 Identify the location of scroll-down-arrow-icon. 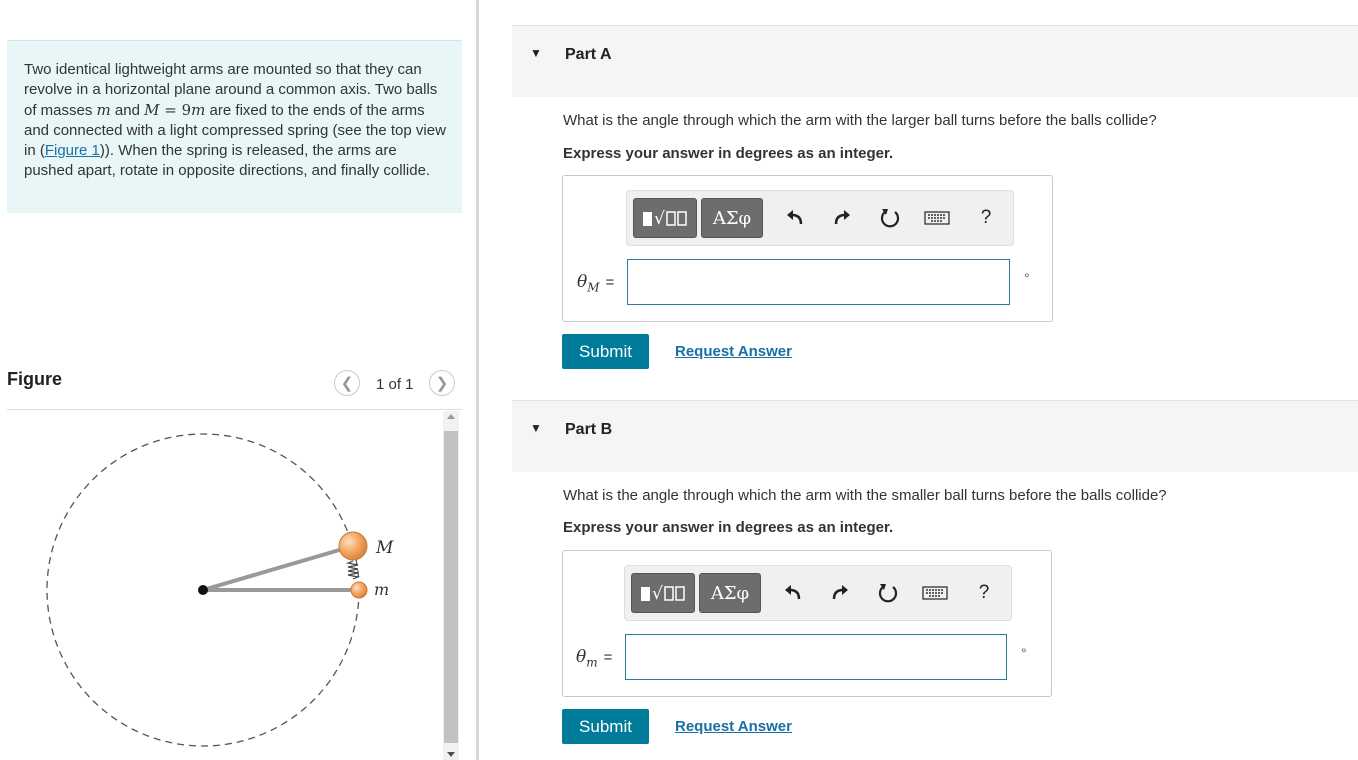
(451, 754).